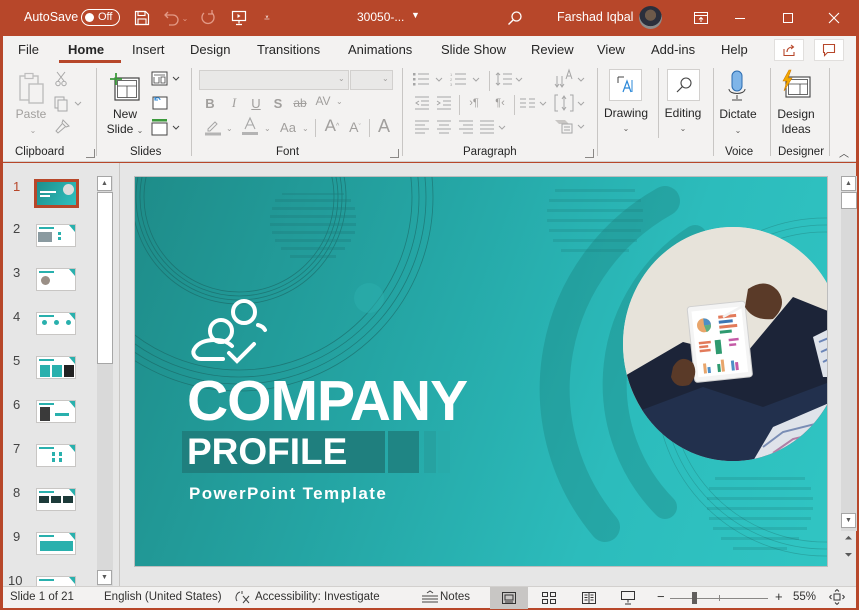  What do you see at coordinates (495, 127) in the screenshot?
I see `justify-icon` at bounding box center [495, 127].